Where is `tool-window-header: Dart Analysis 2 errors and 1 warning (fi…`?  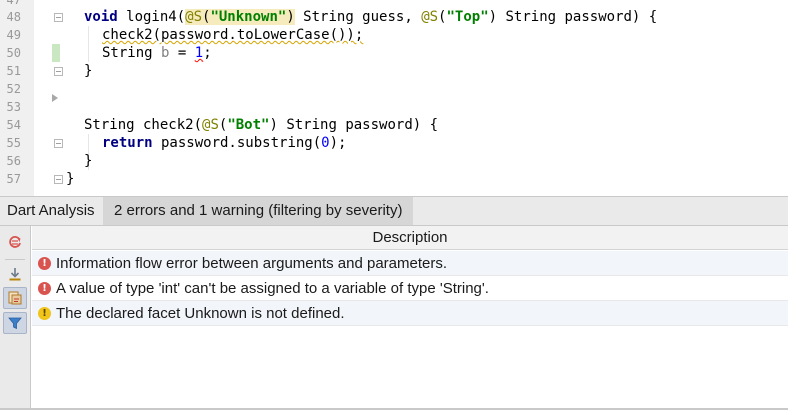
tool-window-header: Dart Analysis 2 errors and 1 warning (fi… is located at coordinates (394, 211).